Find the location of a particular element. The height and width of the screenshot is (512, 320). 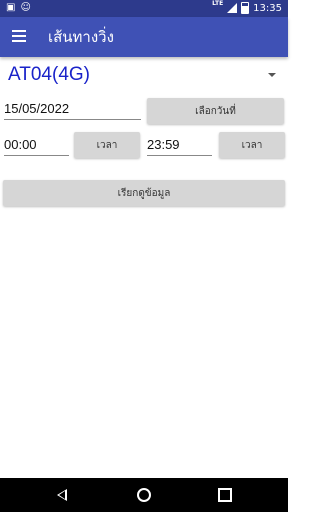

navigation-bar is located at coordinates (144, 495).